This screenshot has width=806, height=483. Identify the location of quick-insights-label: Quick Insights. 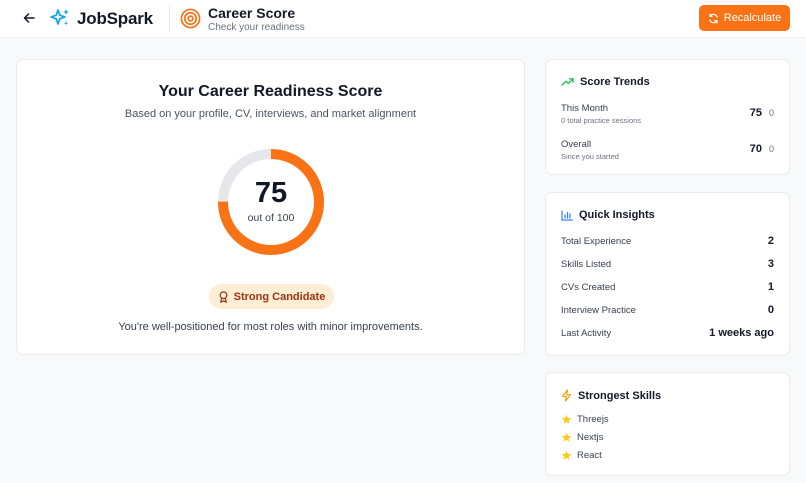
(617, 215).